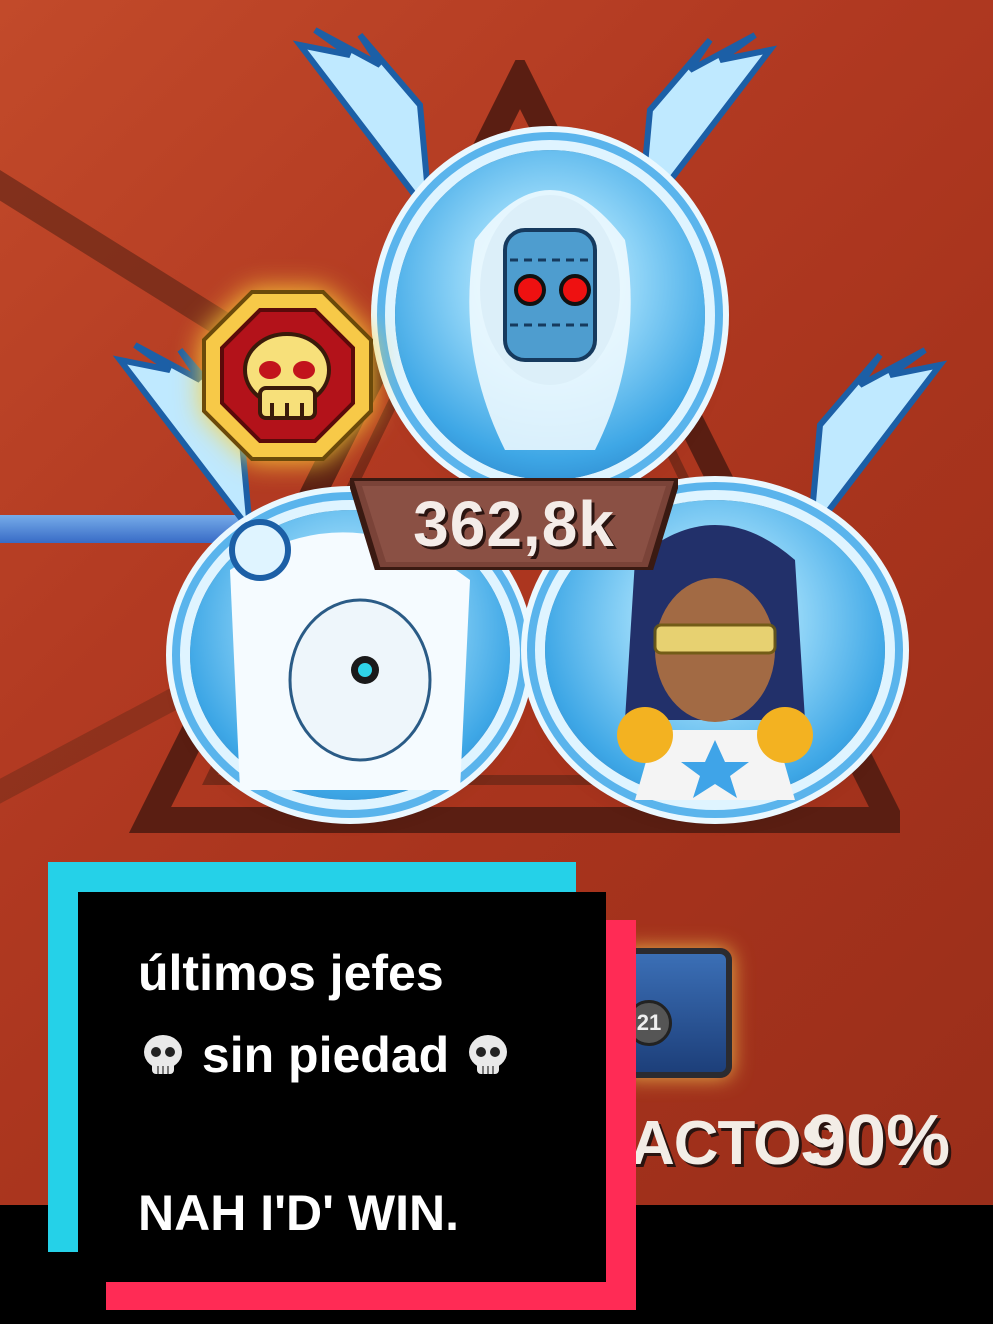 Image resolution: width=993 pixels, height=1324 pixels. What do you see at coordinates (298, 1213) in the screenshot?
I see `caption-line-3: NAH I'D' WIN.` at bounding box center [298, 1213].